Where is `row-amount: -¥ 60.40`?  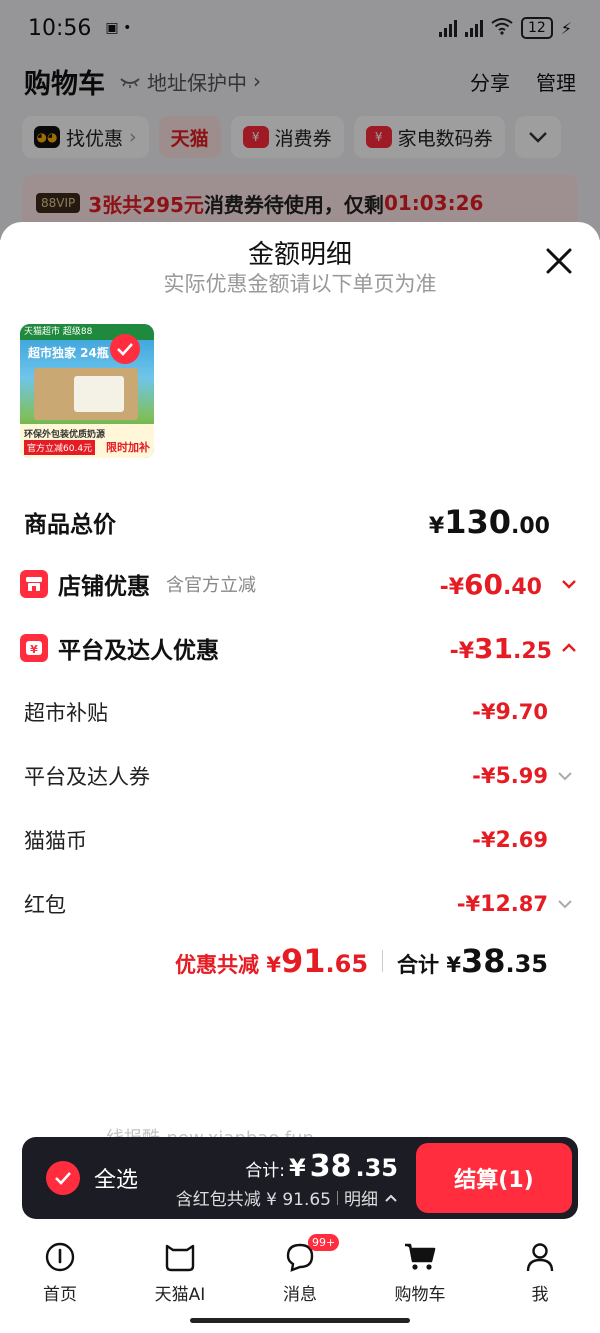 row-amount: -¥ 60.40 is located at coordinates (491, 584).